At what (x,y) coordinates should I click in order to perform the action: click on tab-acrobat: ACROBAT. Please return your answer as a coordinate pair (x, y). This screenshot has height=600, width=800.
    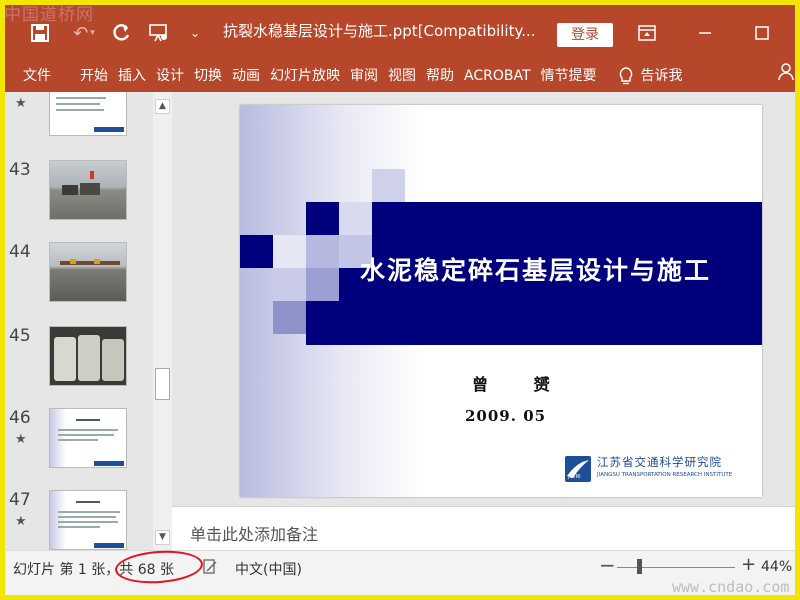
    Looking at the image, I should click on (497, 76).